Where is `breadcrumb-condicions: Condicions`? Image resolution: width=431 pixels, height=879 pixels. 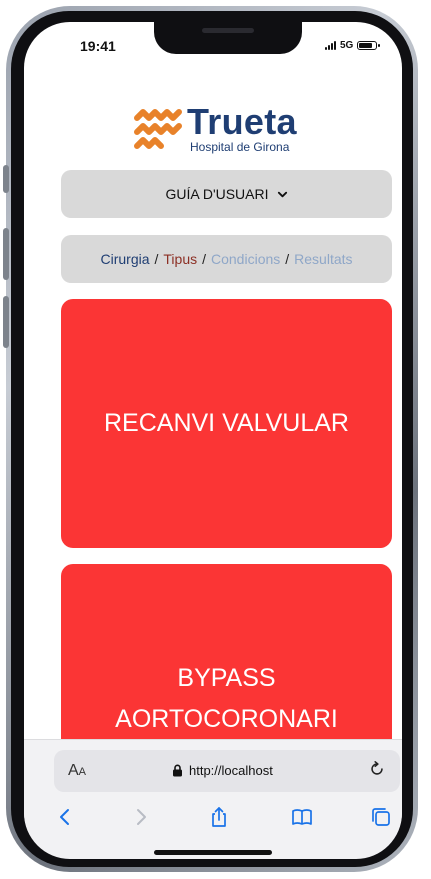
breadcrumb-condicions: Condicions is located at coordinates (245, 259).